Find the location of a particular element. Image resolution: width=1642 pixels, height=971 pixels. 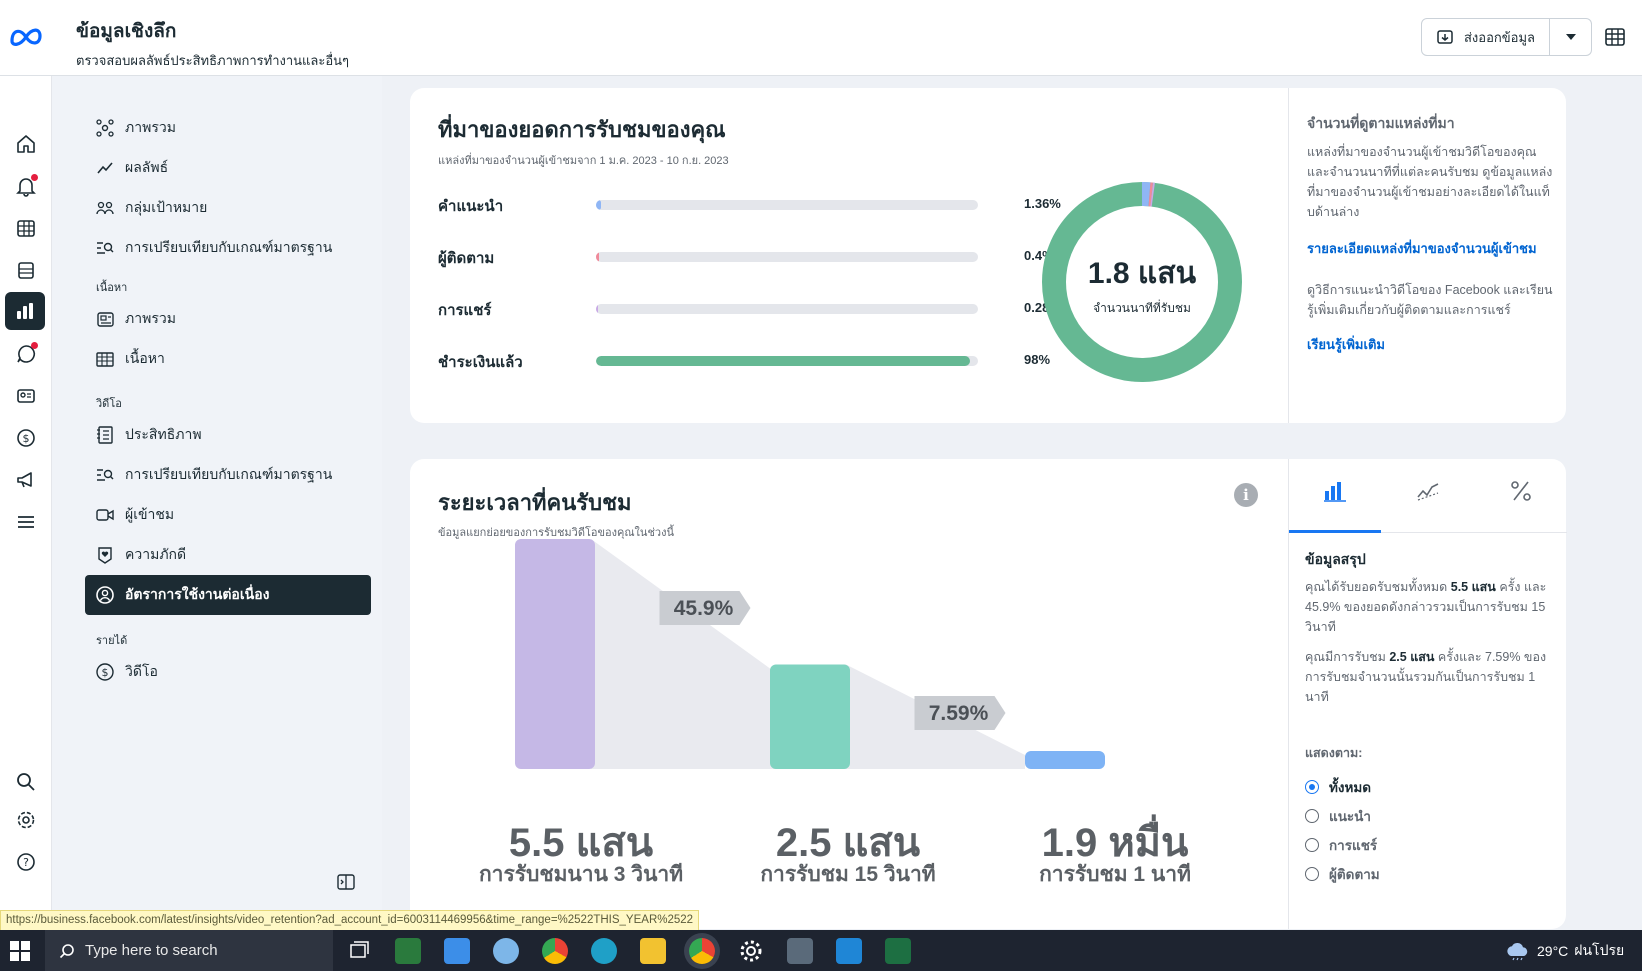

paint-app-icon is located at coordinates (506, 951).